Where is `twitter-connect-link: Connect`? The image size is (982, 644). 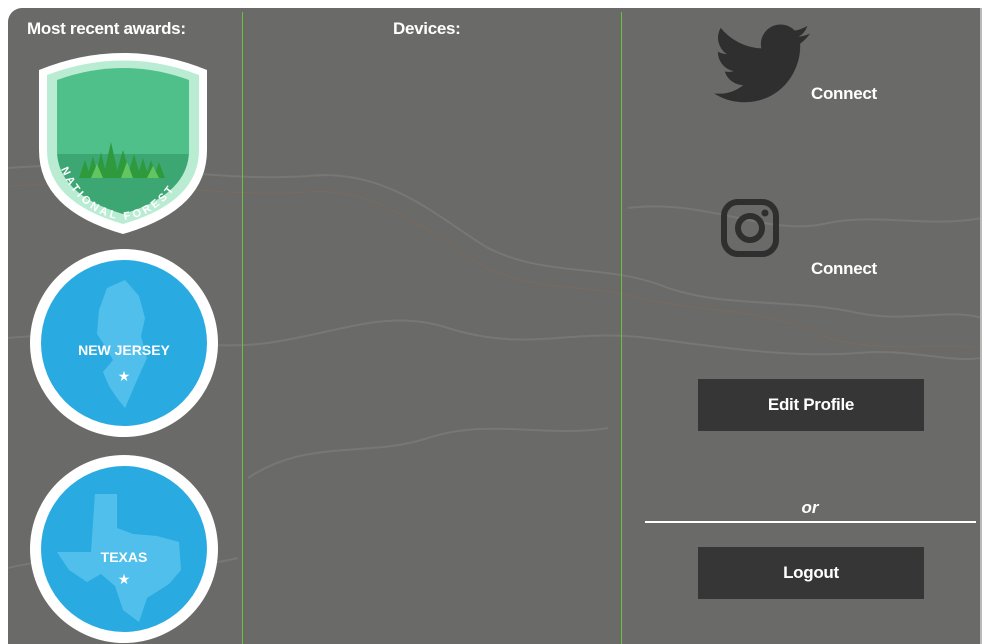 twitter-connect-link: Connect is located at coordinates (844, 94).